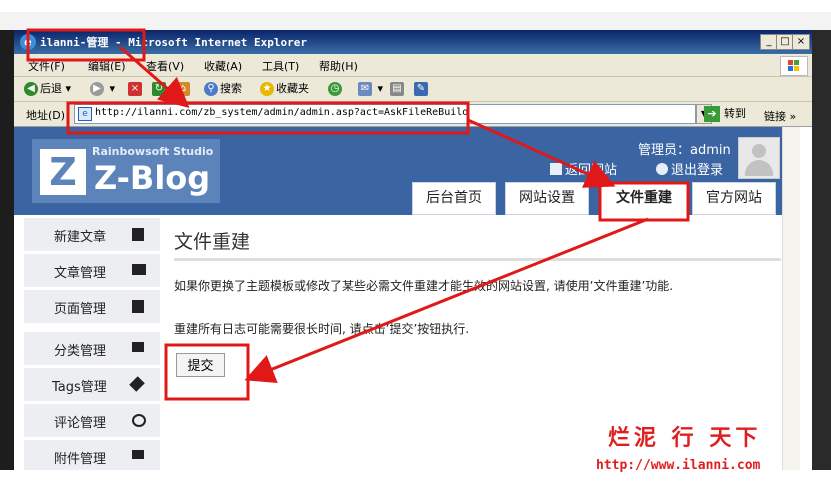 This screenshot has width=831, height=489. Describe the element at coordinates (138, 234) in the screenshot. I see `edit-icon` at that location.